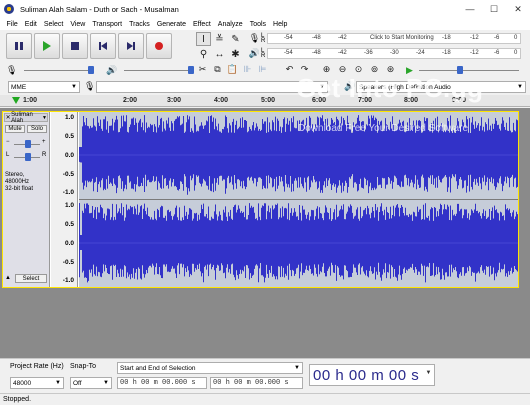 The height and width of the screenshot is (405, 530). I want to click on undo-button: ↶, so click(289, 69).